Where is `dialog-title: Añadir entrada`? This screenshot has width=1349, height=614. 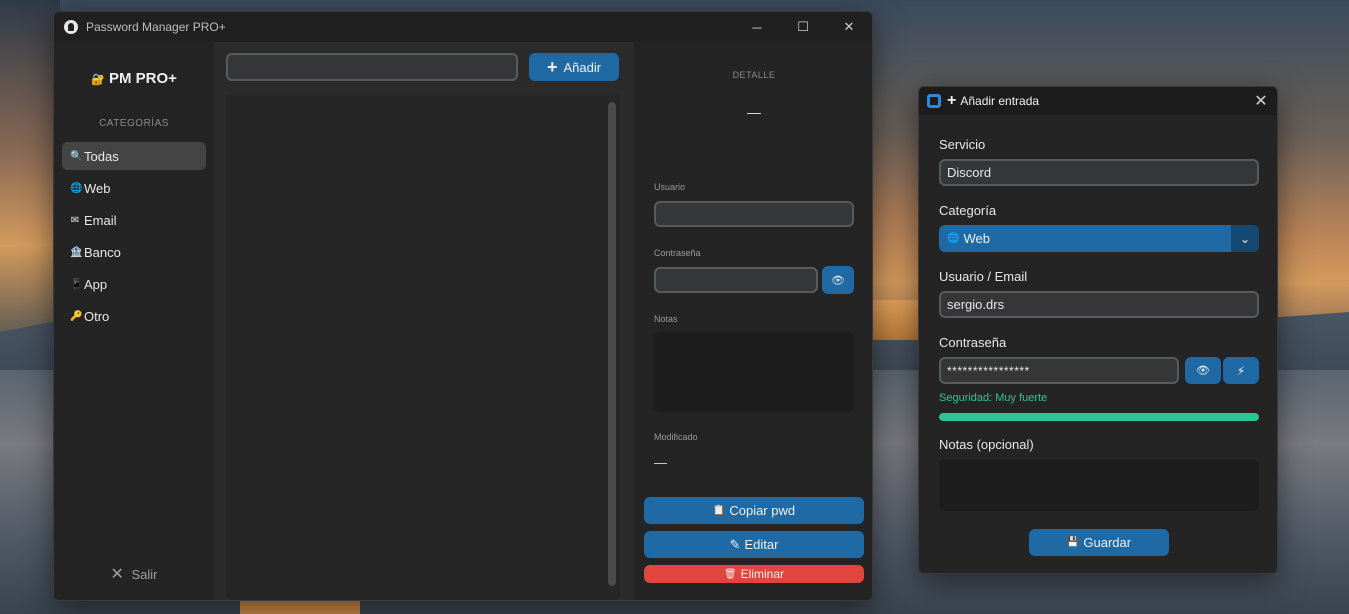 dialog-title: Añadir entrada is located at coordinates (1000, 101).